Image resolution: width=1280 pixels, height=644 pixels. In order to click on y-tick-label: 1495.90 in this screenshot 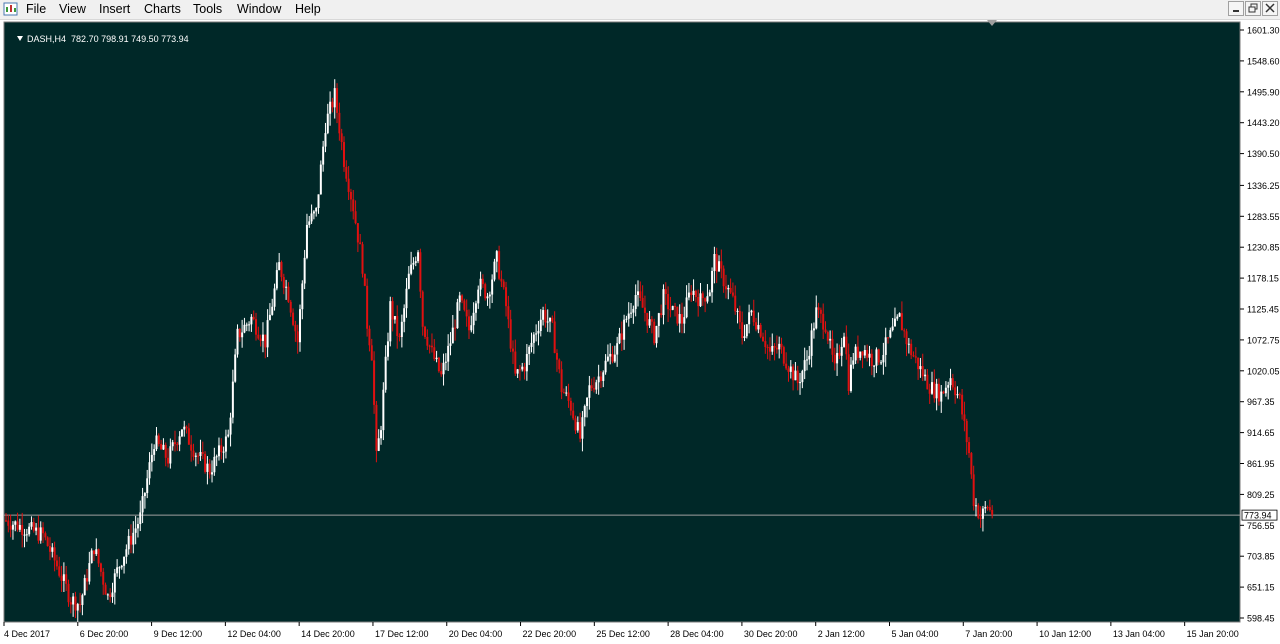, I will do `click(1263, 92)`.